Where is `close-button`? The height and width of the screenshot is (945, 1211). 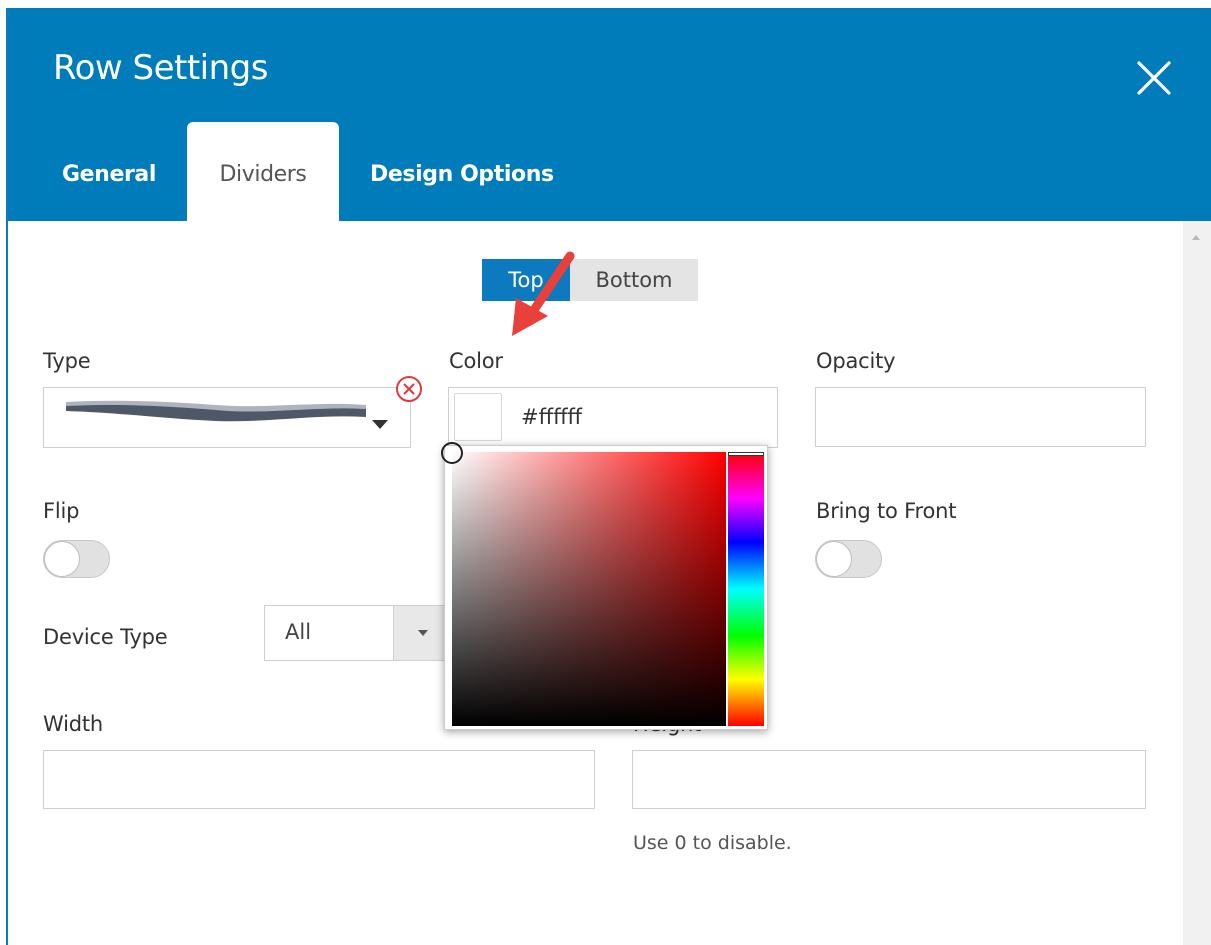
close-button is located at coordinates (1154, 78).